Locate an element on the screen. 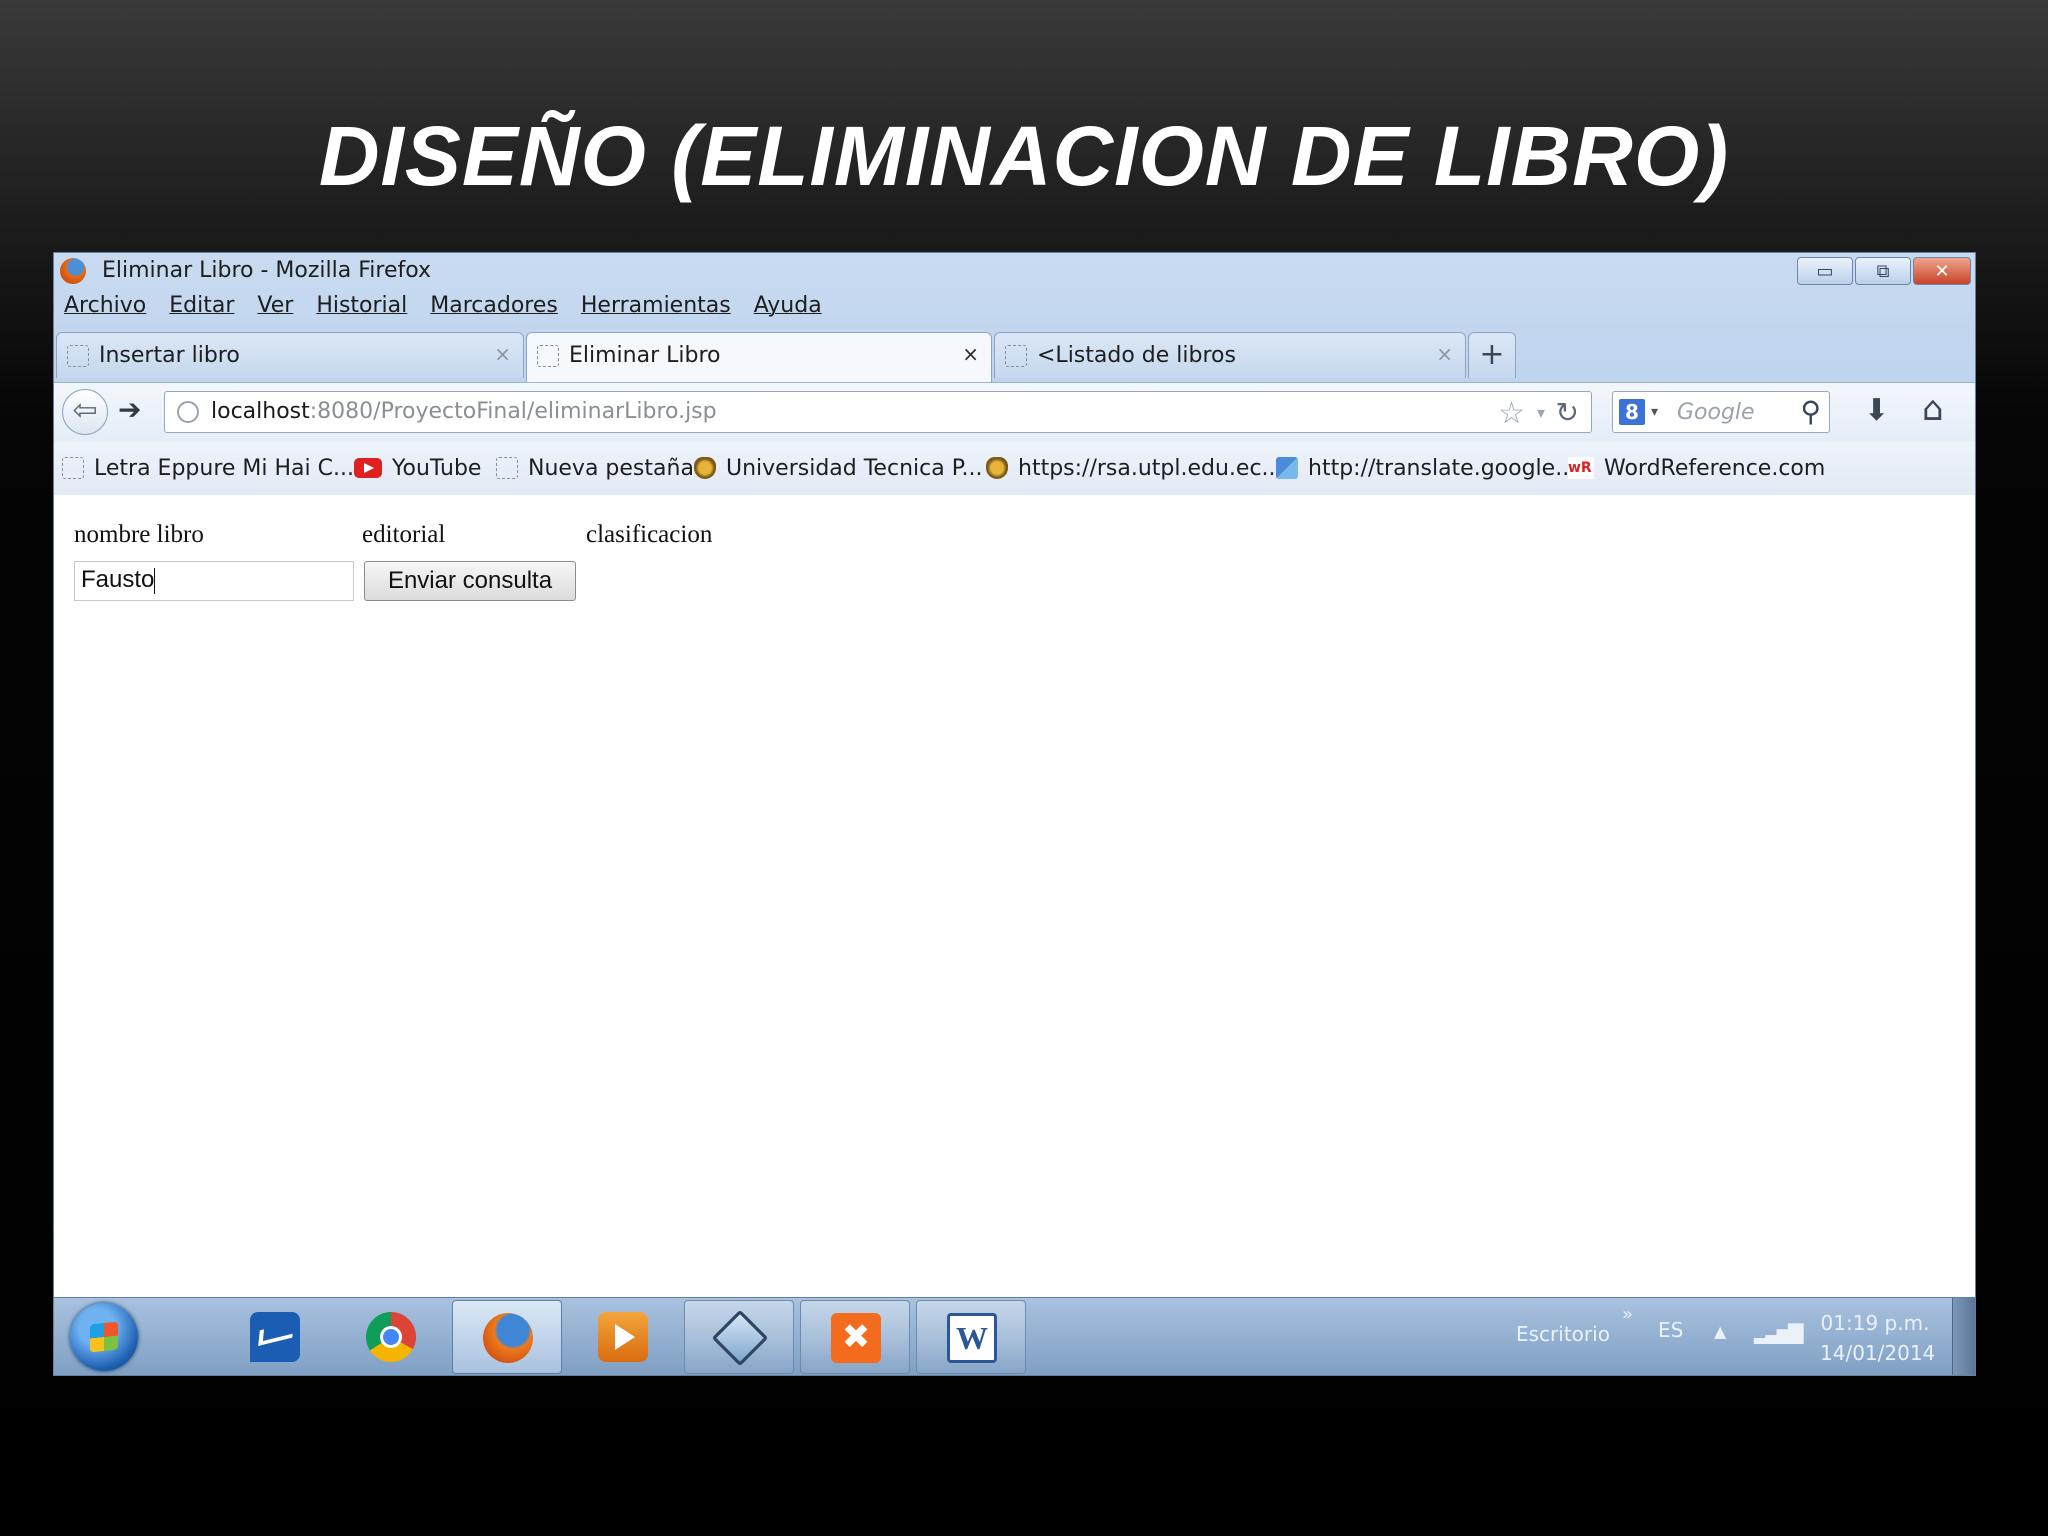  menu-archivo: Archivo is located at coordinates (105, 308).